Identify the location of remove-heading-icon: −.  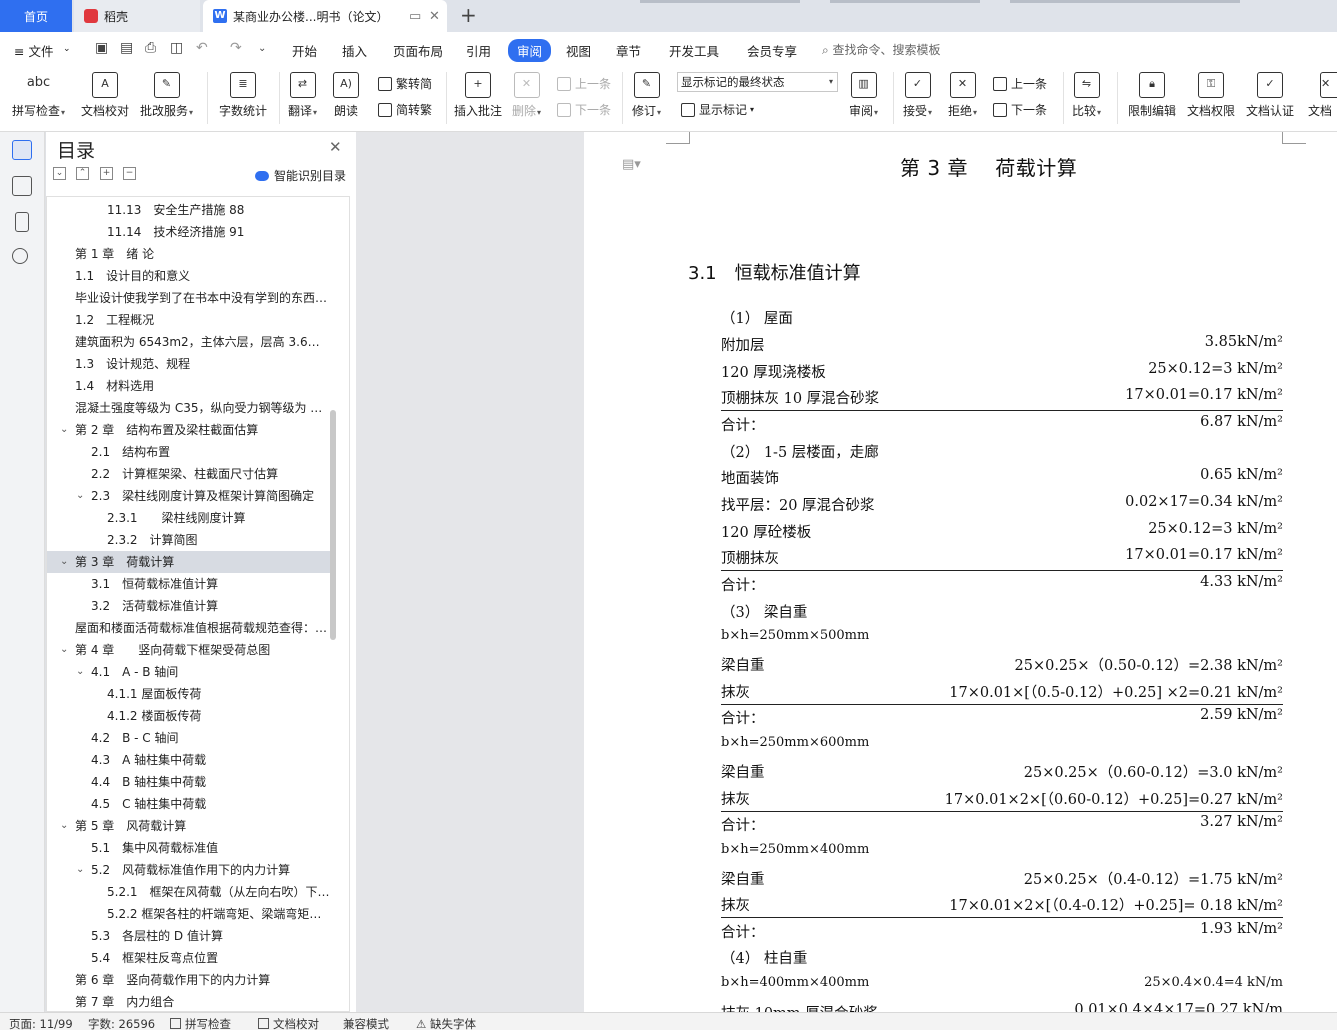
(129, 173).